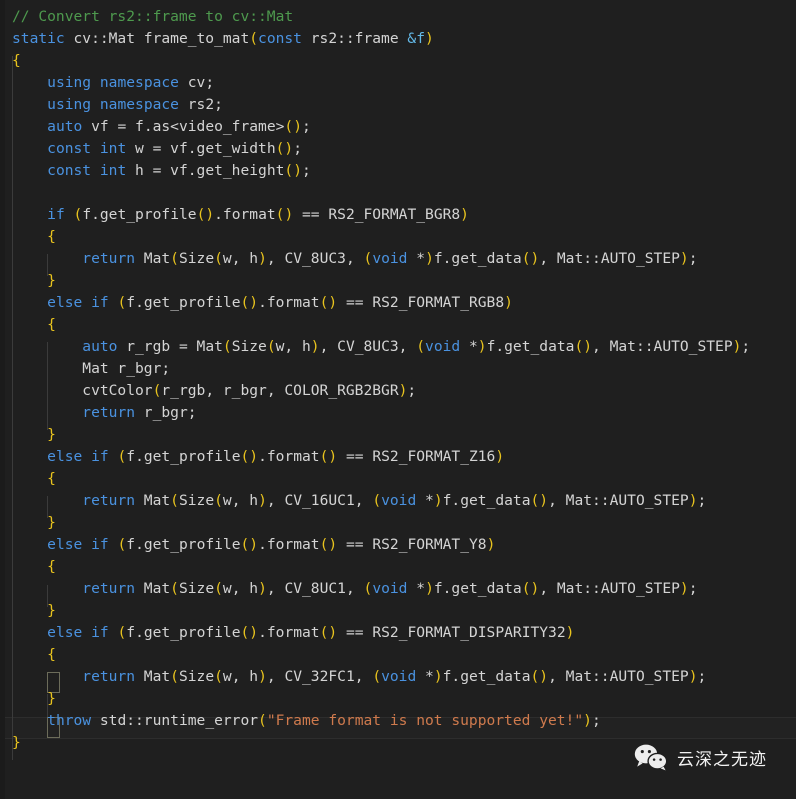 This screenshot has height=799, width=796. I want to click on code-line: auto vf = f.as<video_frame>();, so click(375, 127).